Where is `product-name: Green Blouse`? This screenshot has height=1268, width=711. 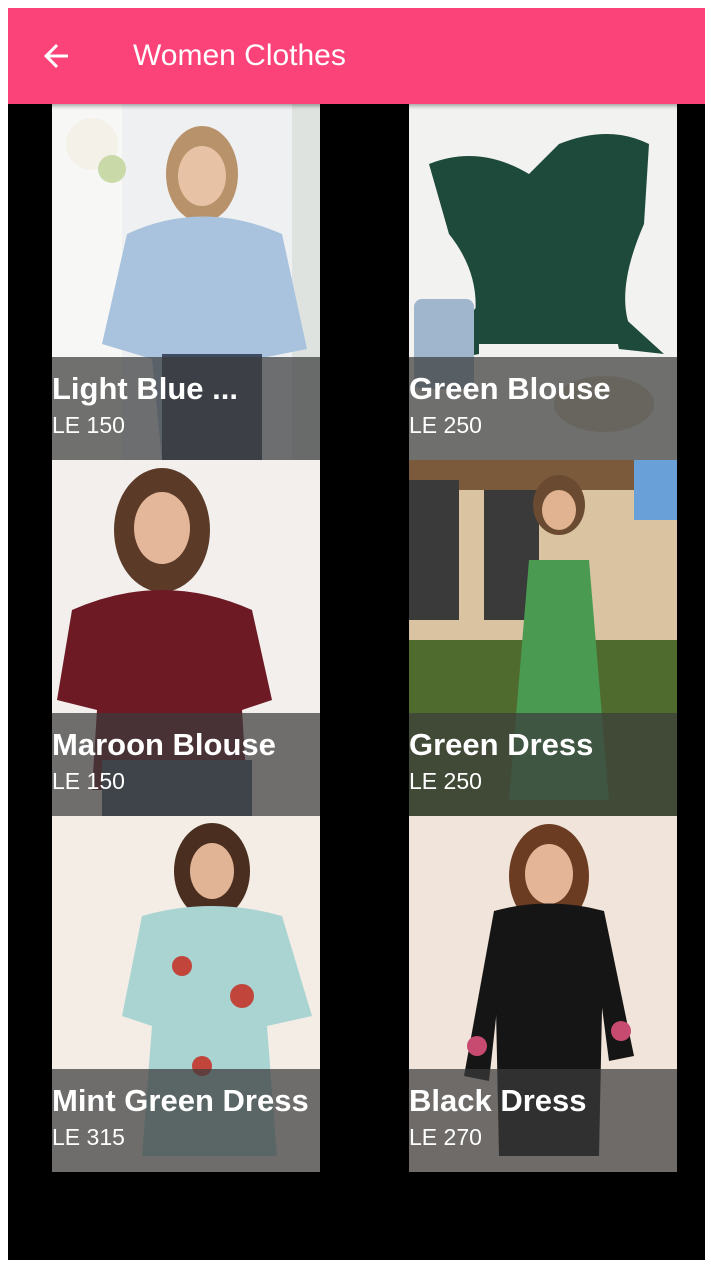
product-name: Green Blouse is located at coordinates (510, 388).